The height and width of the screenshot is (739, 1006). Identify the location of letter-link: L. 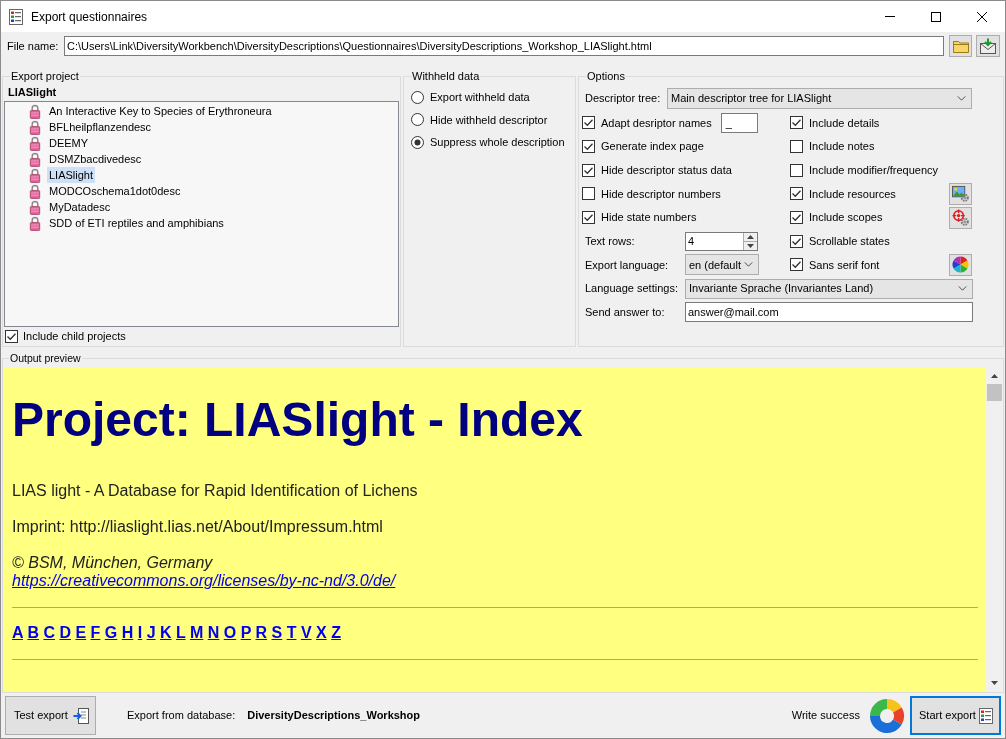
(181, 632).